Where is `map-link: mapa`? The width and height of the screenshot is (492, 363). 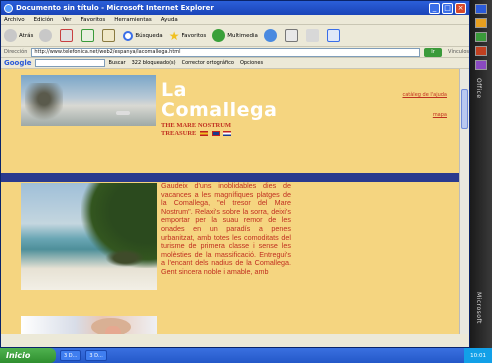
map-link: mapa is located at coordinates (424, 115).